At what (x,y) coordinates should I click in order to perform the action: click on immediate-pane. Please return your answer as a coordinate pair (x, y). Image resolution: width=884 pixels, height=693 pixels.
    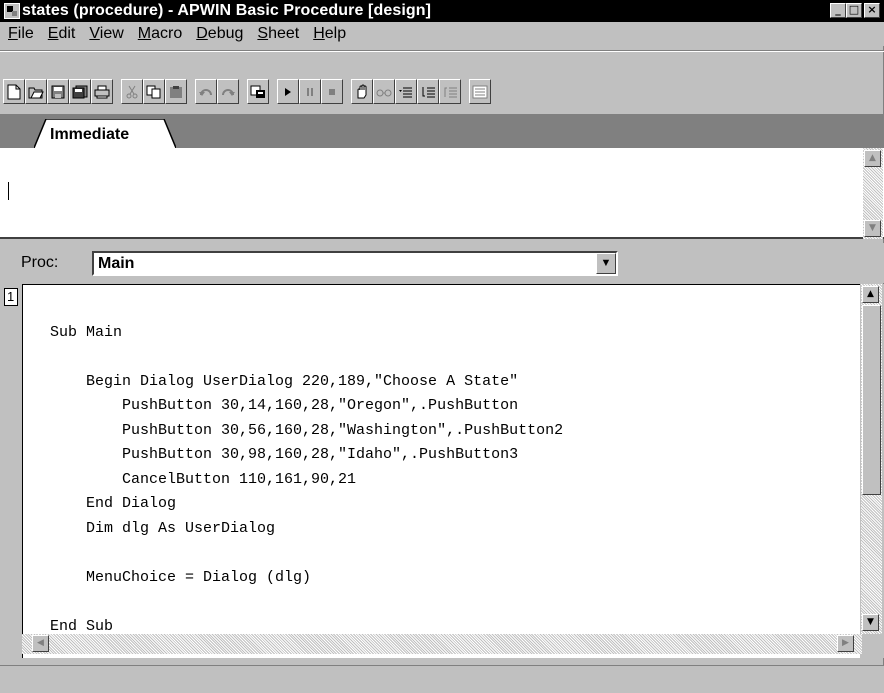
    Looking at the image, I should click on (442, 193).